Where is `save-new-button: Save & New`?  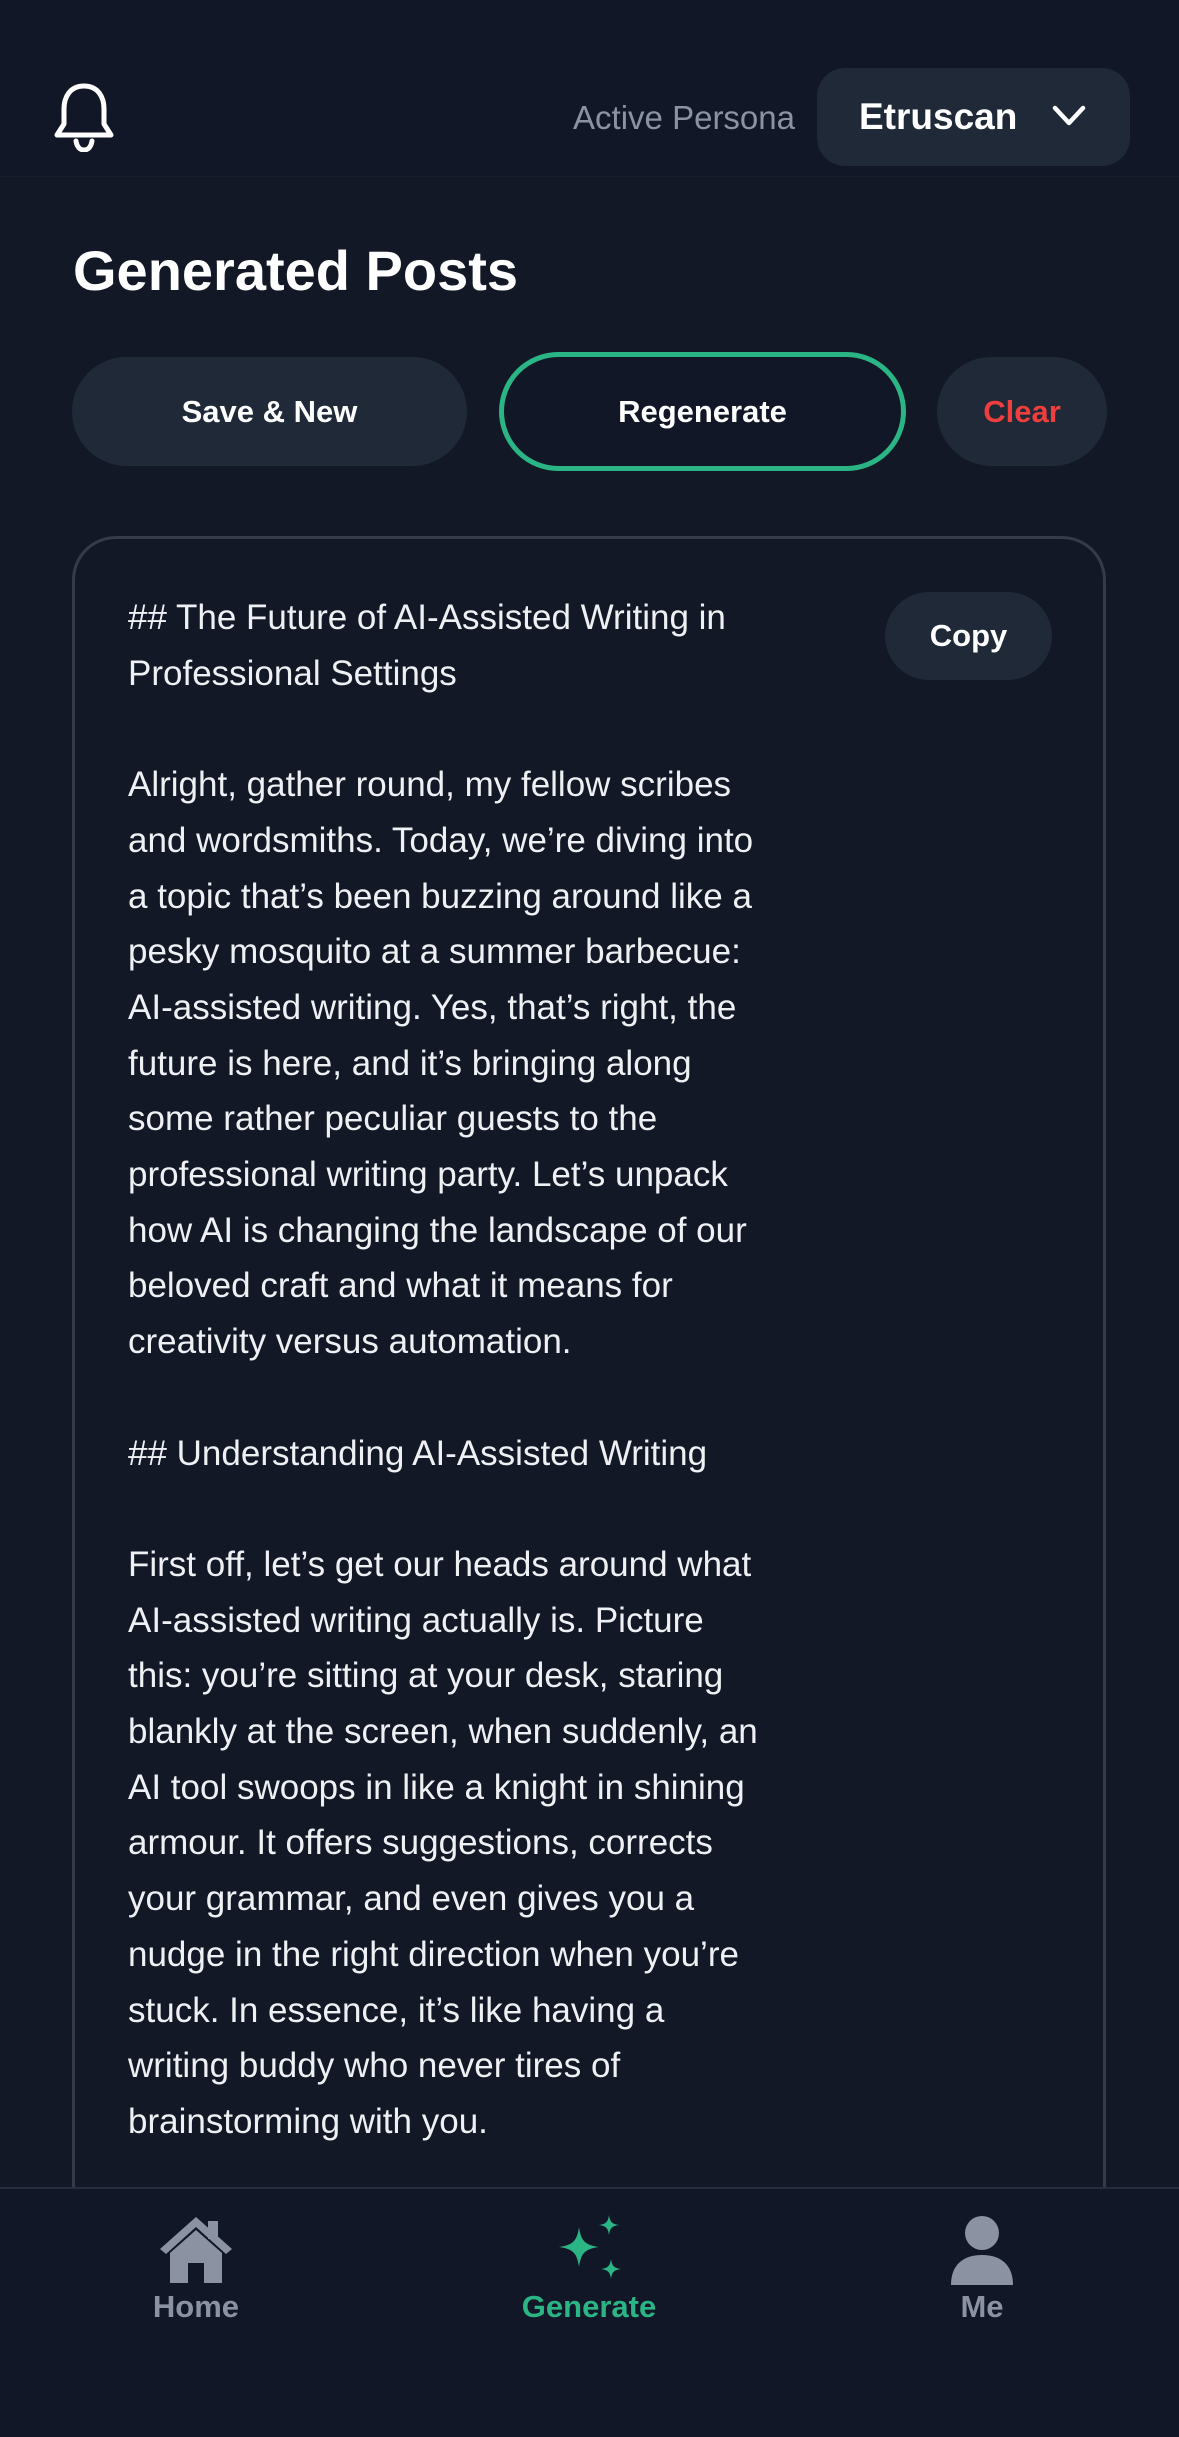
save-new-button: Save & New is located at coordinates (269, 411).